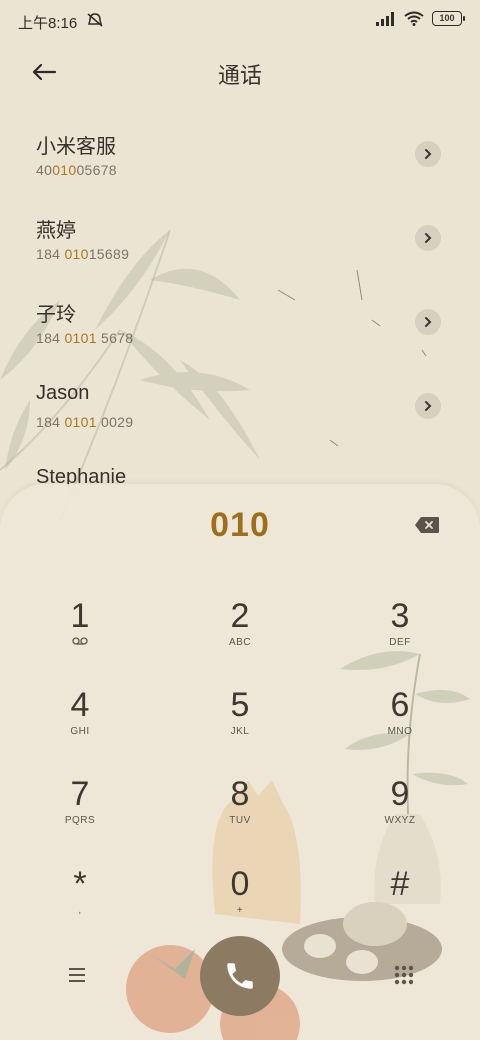  Describe the element at coordinates (400, 906) in the screenshot. I see `key-hash: #` at that location.